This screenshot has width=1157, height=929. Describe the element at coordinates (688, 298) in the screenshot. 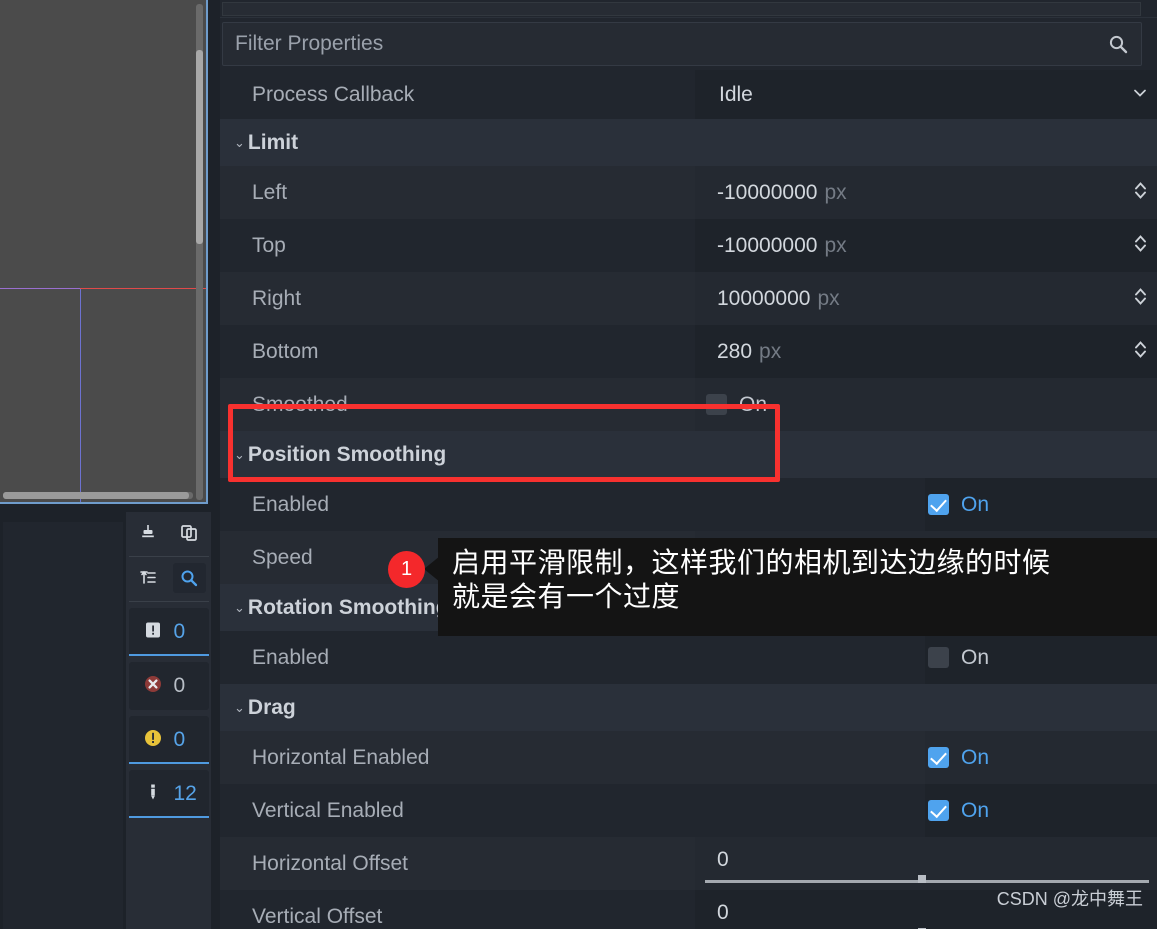

I see `property-row-right: Right 10000000 px` at that location.